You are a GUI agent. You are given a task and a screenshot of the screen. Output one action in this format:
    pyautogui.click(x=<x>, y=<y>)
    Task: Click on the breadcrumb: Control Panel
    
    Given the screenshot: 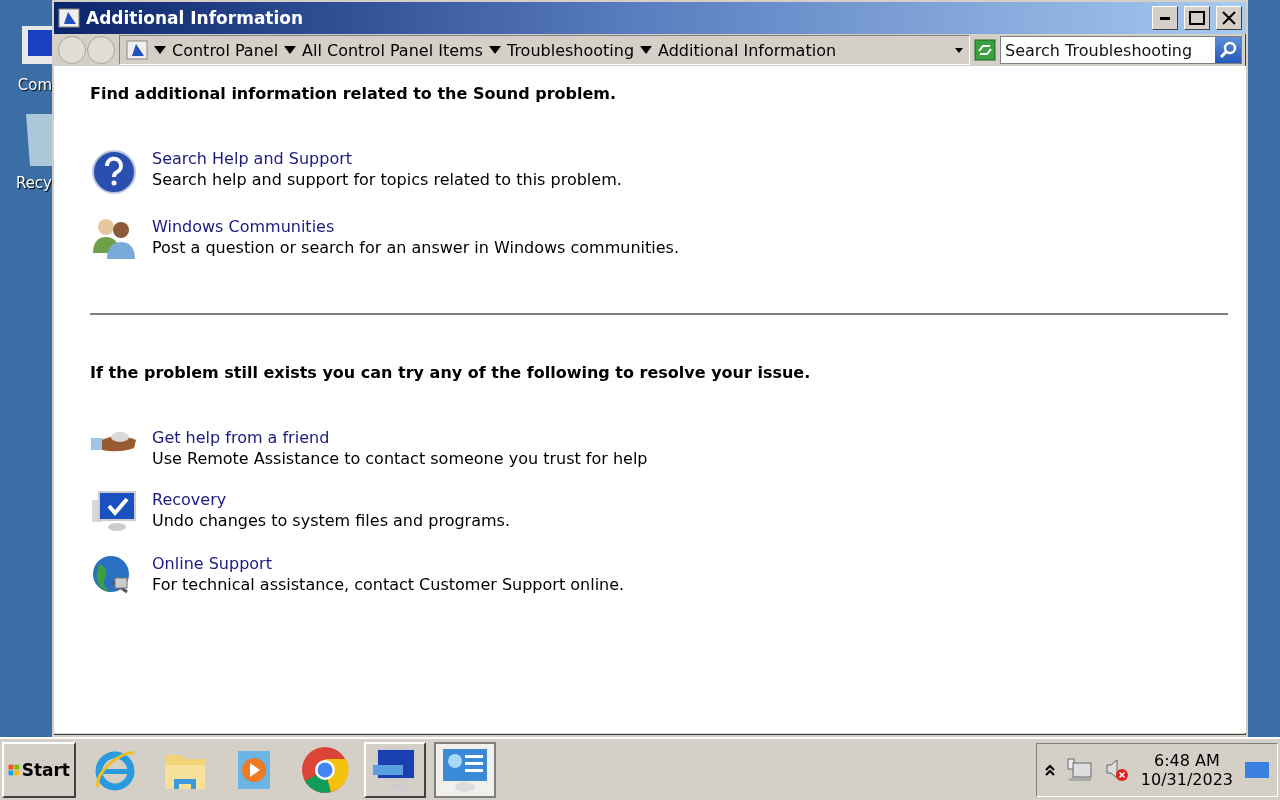 What is the action you would take?
    pyautogui.click(x=225, y=50)
    